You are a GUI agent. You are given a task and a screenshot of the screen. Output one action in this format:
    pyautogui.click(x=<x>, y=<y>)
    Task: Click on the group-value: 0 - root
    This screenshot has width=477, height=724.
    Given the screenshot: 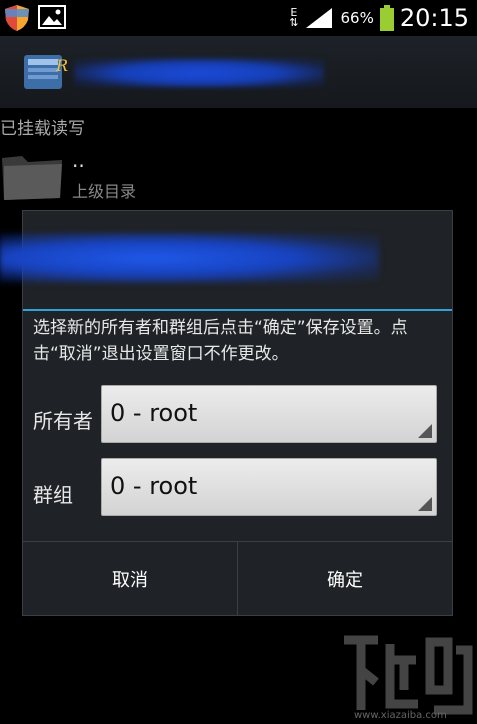 What is the action you would take?
    pyautogui.click(x=154, y=486)
    